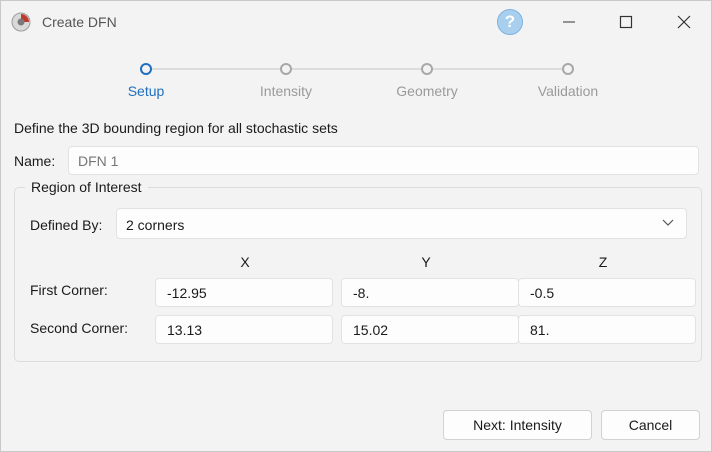 The image size is (712, 452). What do you see at coordinates (603, 262) in the screenshot?
I see `axis-label-z: Z` at bounding box center [603, 262].